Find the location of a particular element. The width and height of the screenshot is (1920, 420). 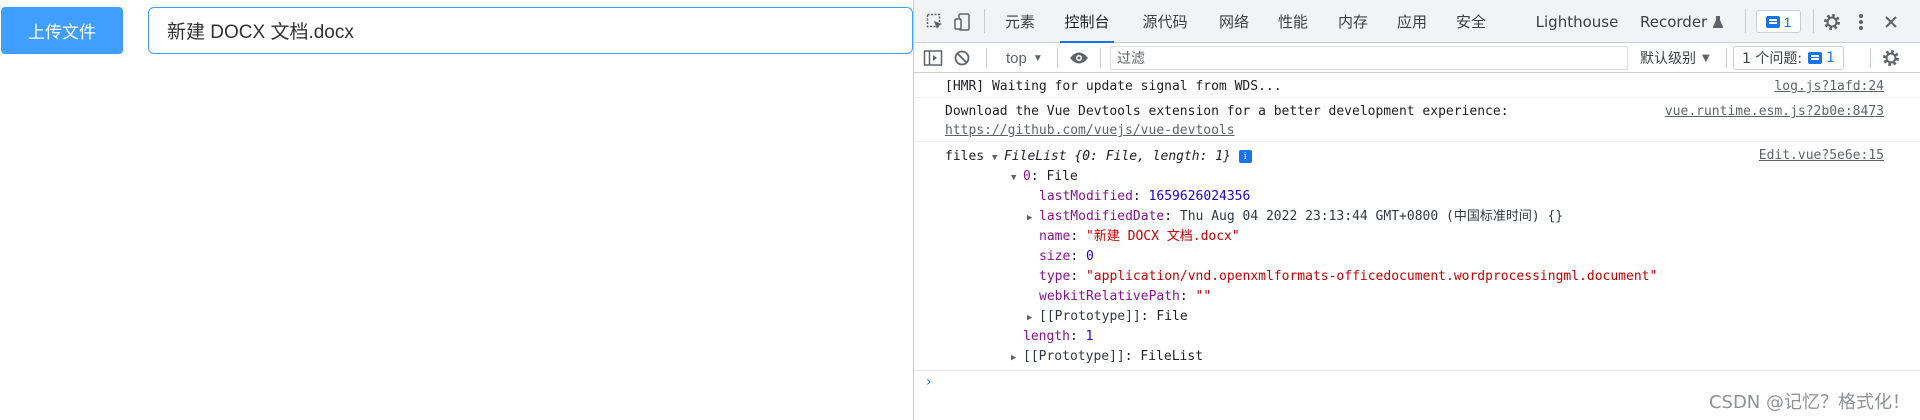

tree-prop: size: 0 is located at coordinates (1066, 256).